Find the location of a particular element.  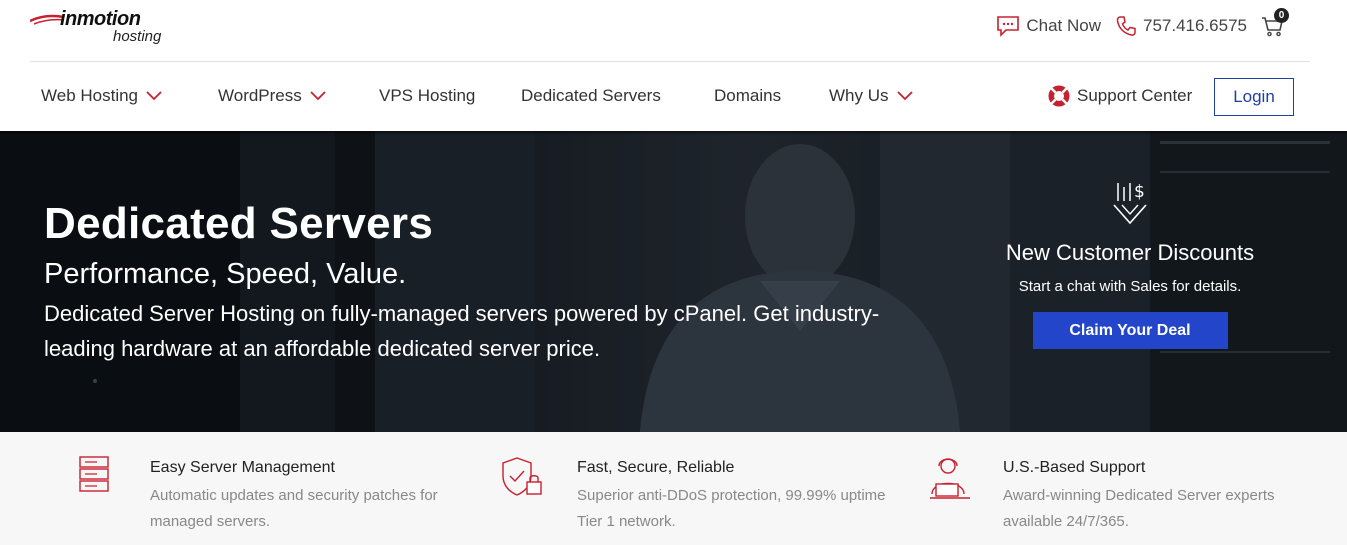

chat-now-link: Chat Now is located at coordinates (1048, 26).